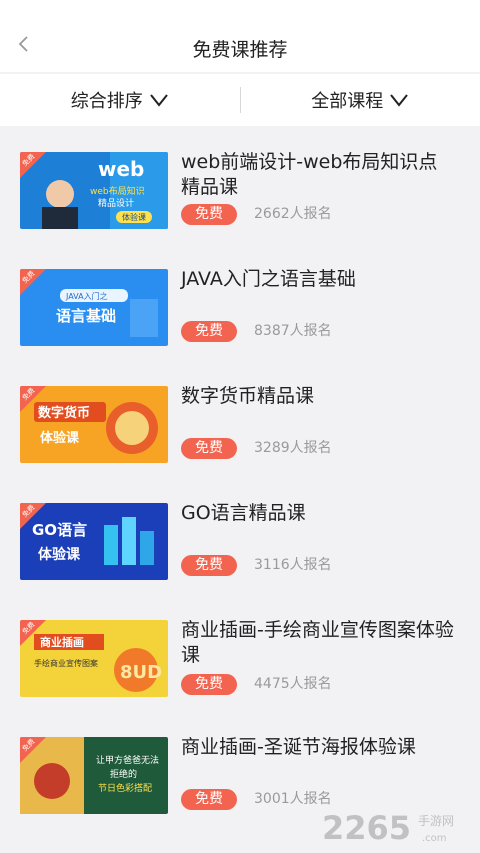 The height and width of the screenshot is (853, 480). I want to click on thumb-line3: 节日色彩搭配, so click(125, 788).